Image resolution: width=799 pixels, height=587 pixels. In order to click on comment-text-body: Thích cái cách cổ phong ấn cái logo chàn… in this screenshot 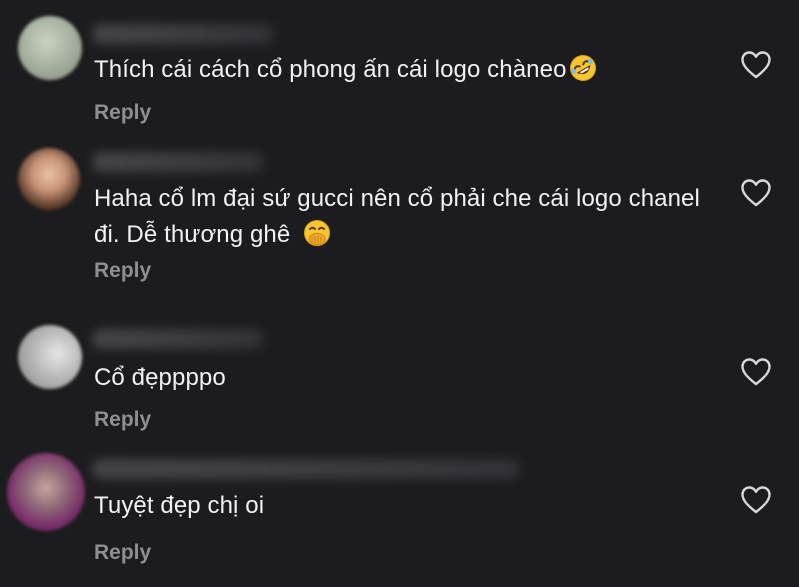, I will do `click(330, 69)`.